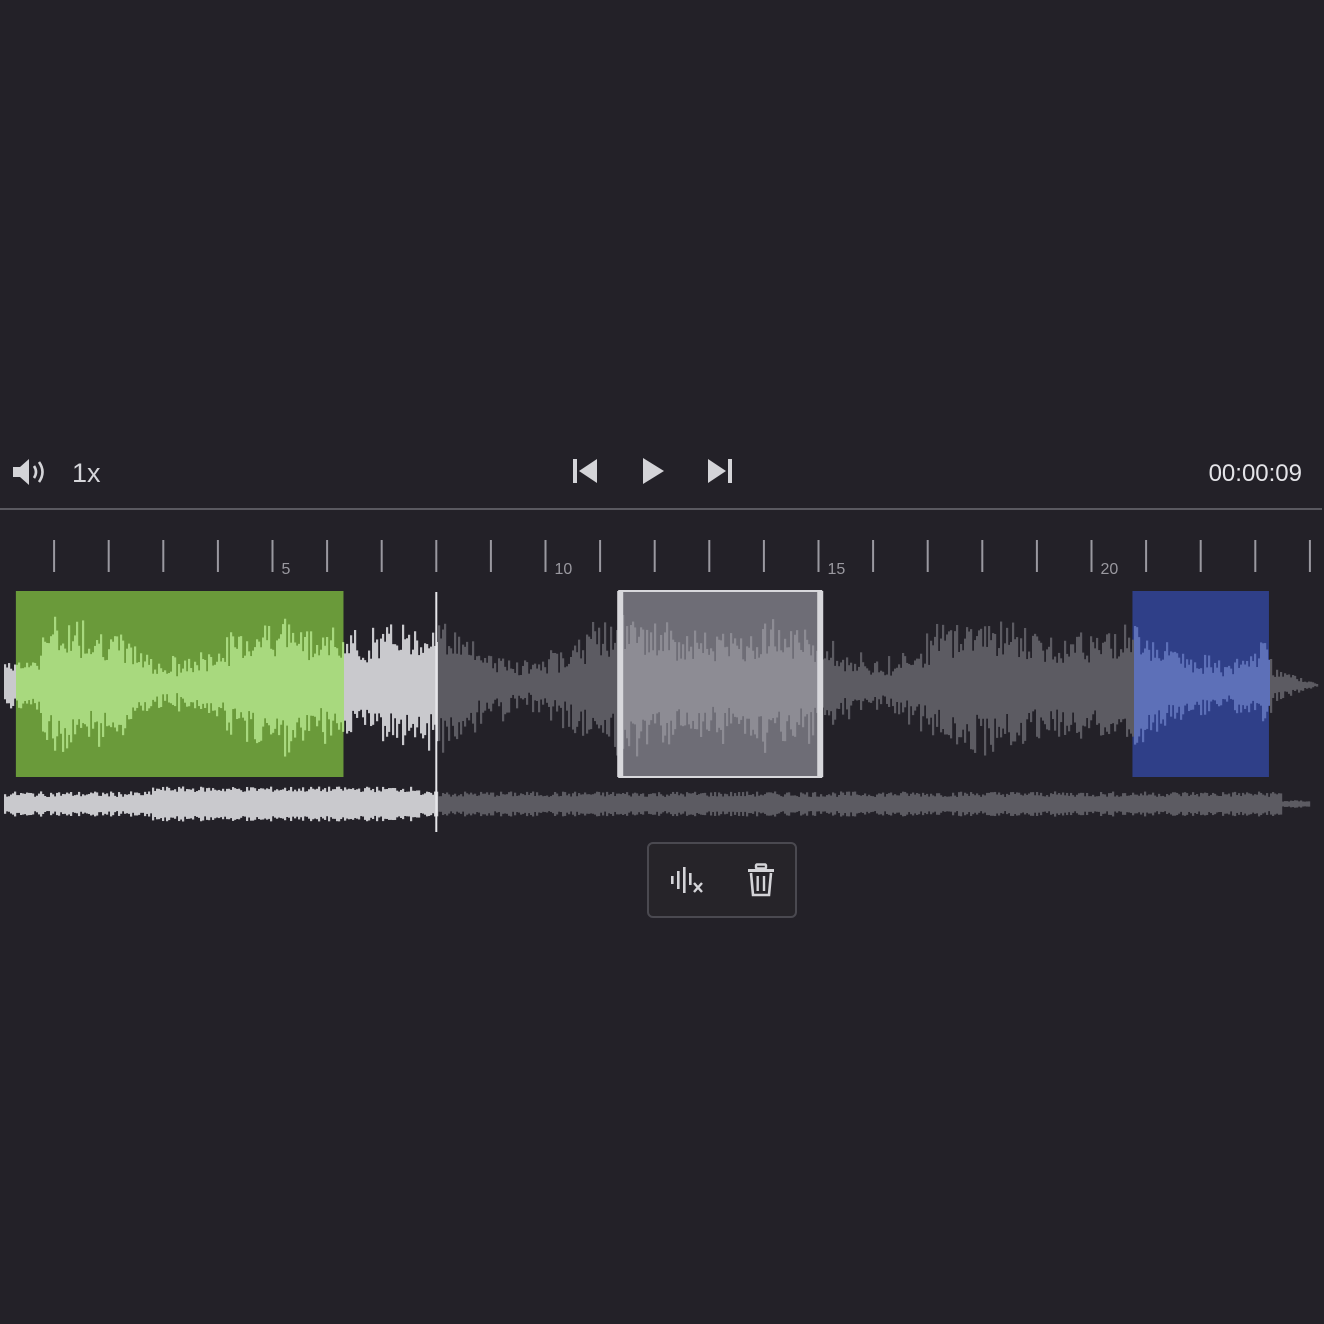 Image resolution: width=1324 pixels, height=1324 pixels. Describe the element at coordinates (687, 880) in the screenshot. I see `waveform-x-icon` at that location.